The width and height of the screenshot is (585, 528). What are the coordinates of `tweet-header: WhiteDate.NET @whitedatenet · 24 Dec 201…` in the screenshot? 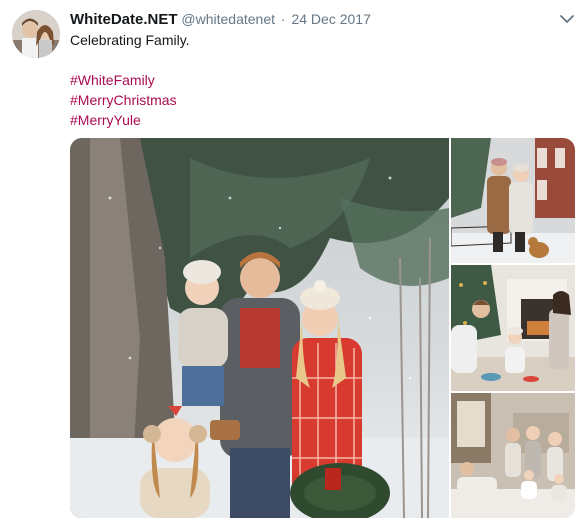 It's located at (220, 19).